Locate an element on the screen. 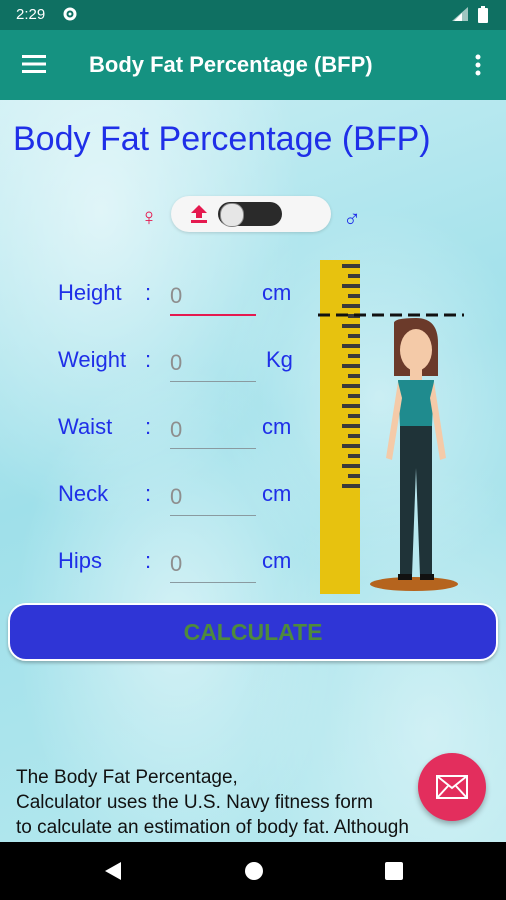 The width and height of the screenshot is (506, 900). battery-icon is located at coordinates (483, 17).